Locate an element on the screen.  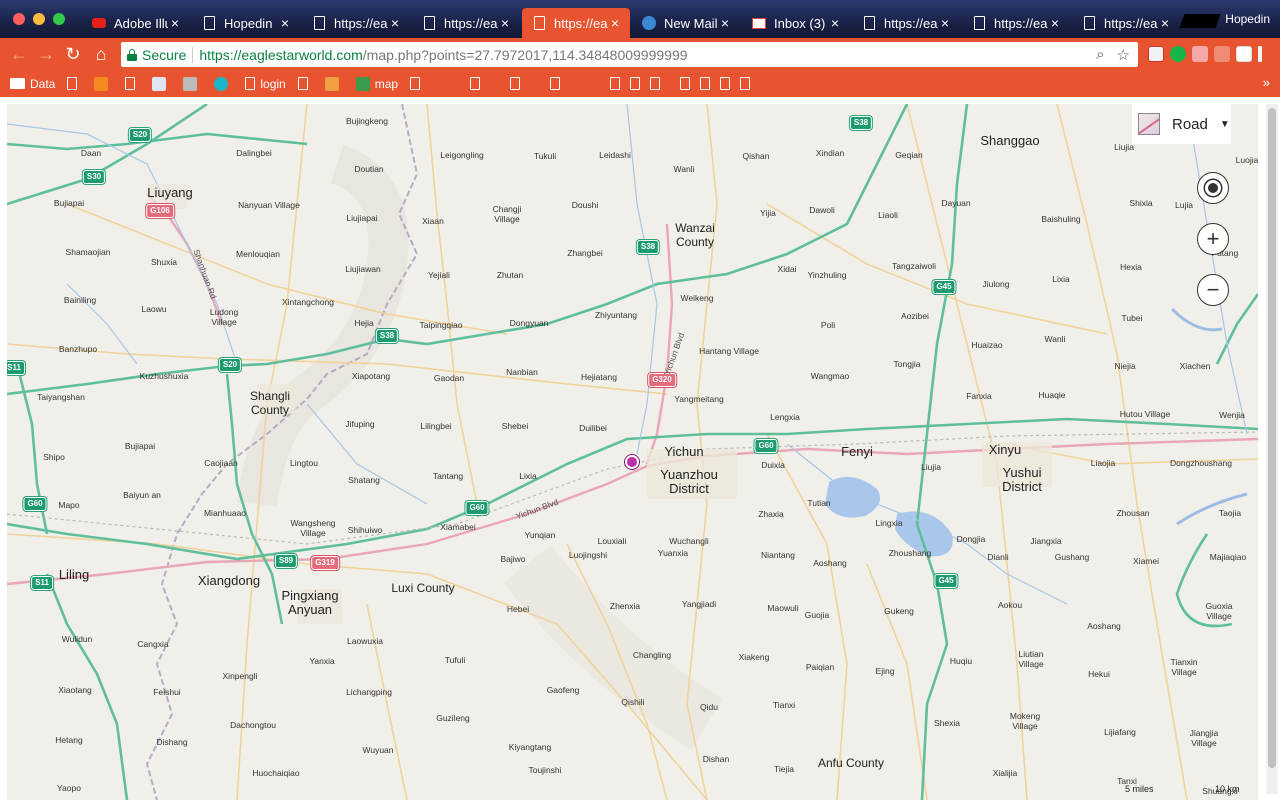
bookmark-app-icon is located at coordinates (101, 83).